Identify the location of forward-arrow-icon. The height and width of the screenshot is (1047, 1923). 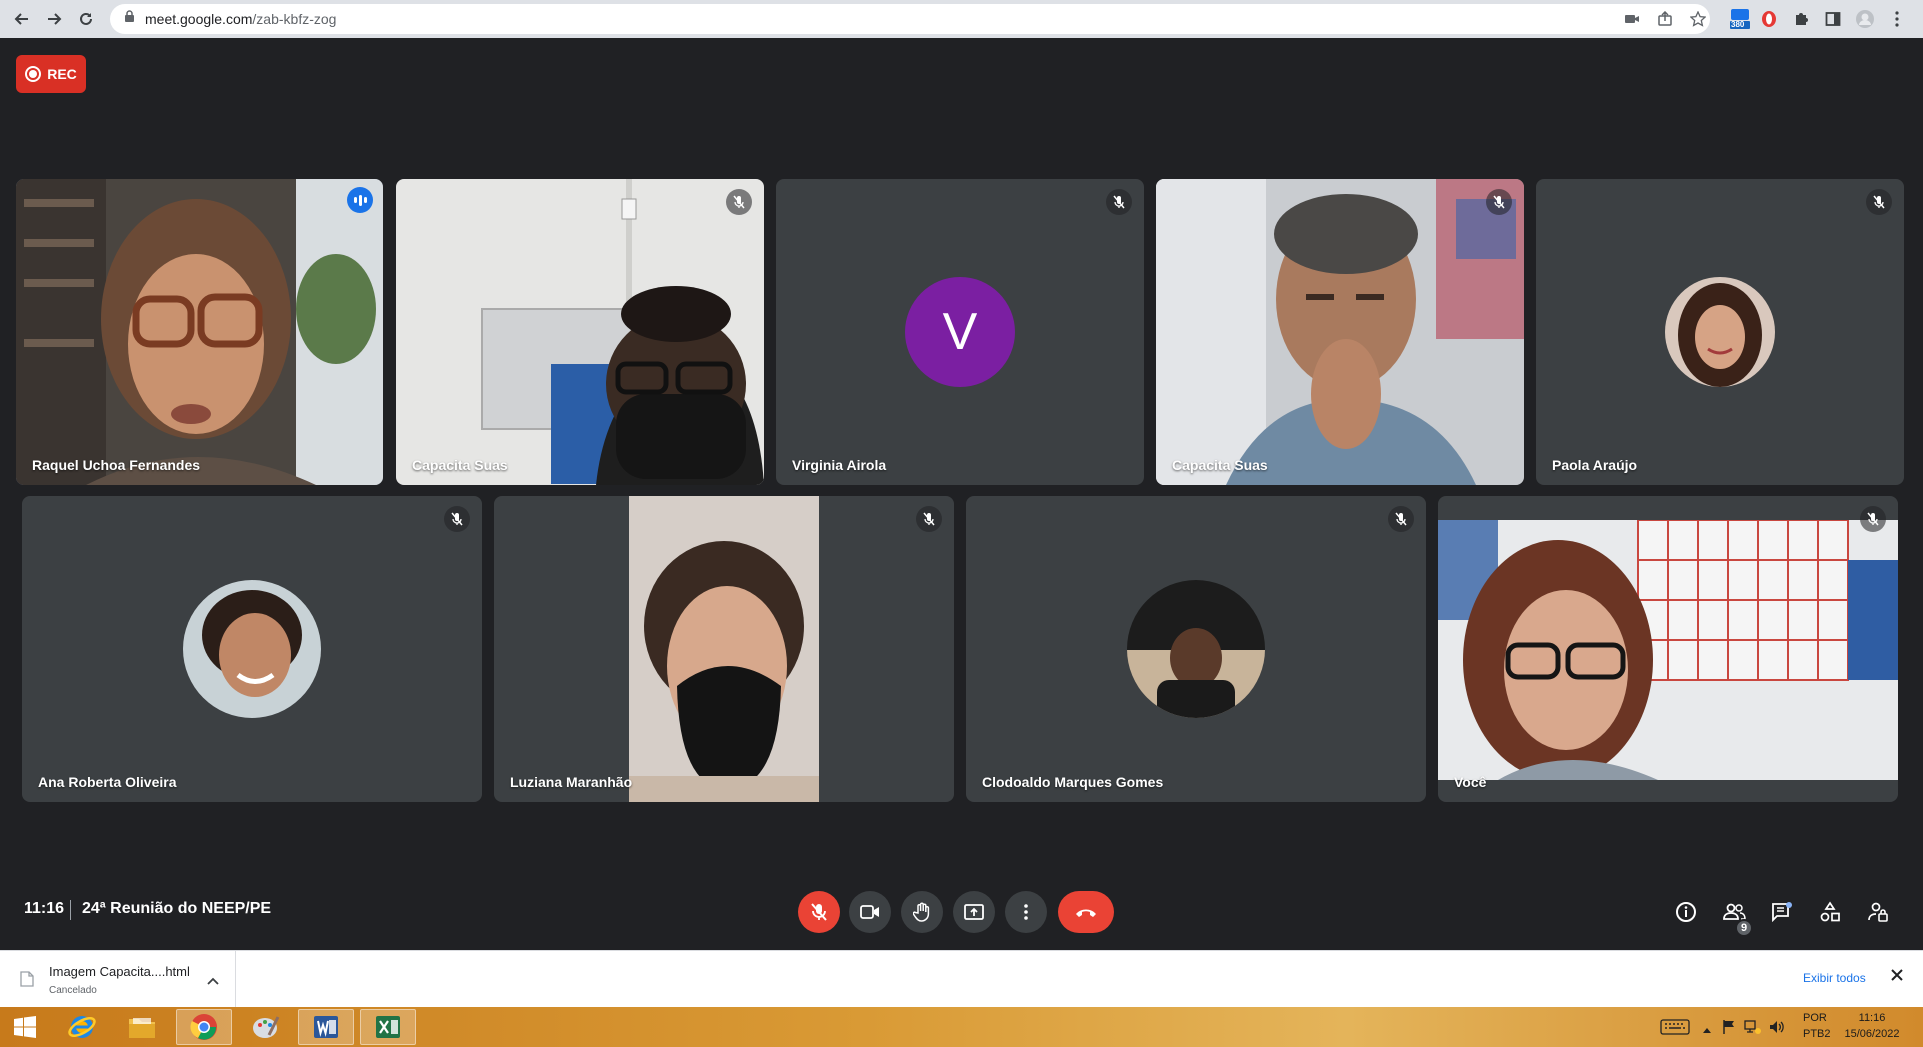
(54, 19).